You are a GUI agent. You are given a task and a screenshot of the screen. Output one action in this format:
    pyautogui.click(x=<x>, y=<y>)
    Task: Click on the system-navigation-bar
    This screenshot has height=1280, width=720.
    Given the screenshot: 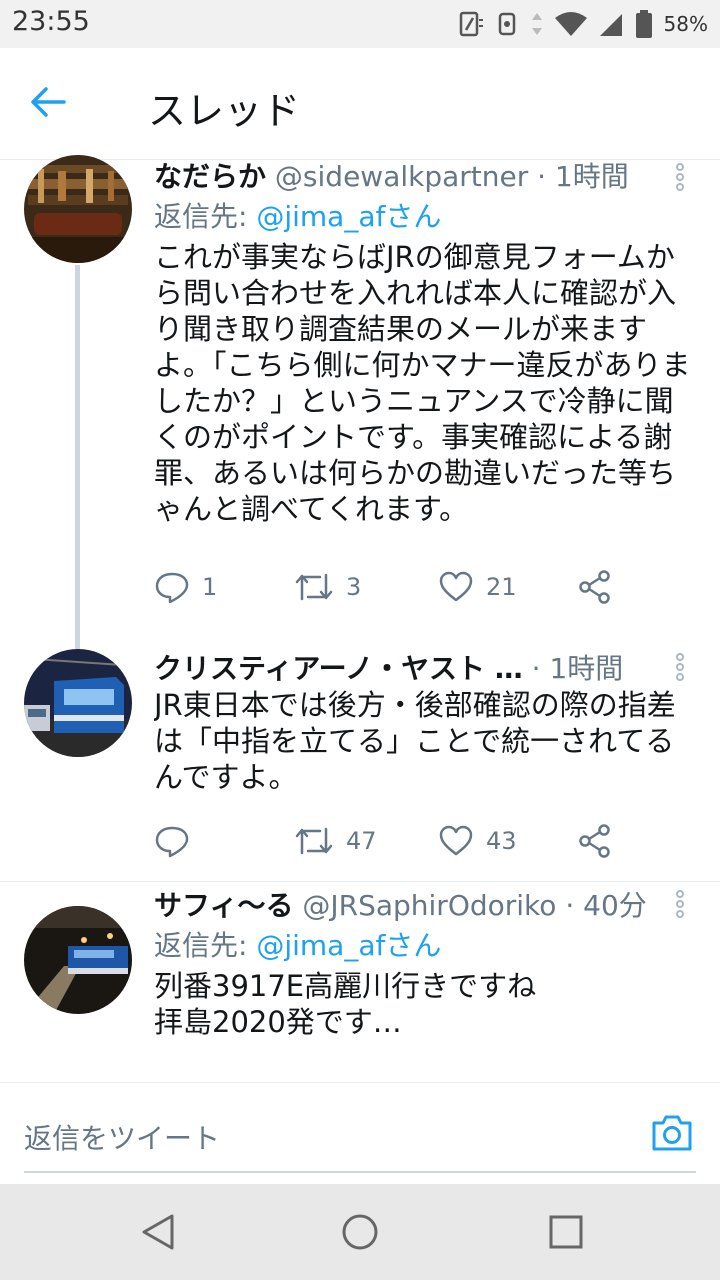 What is the action you would take?
    pyautogui.click(x=360, y=1232)
    